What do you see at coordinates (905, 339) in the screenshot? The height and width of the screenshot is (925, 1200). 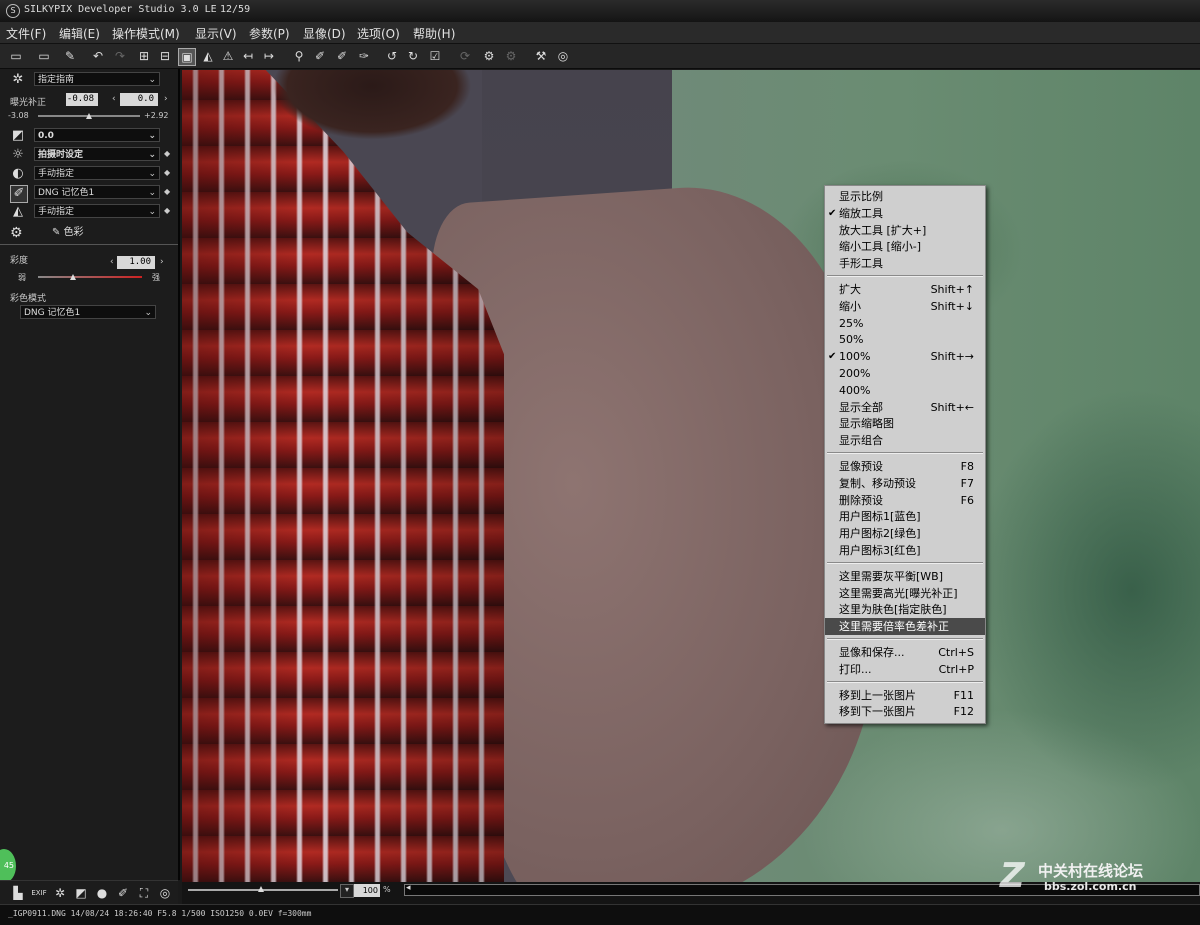 I see `context-menu-item: 50%` at bounding box center [905, 339].